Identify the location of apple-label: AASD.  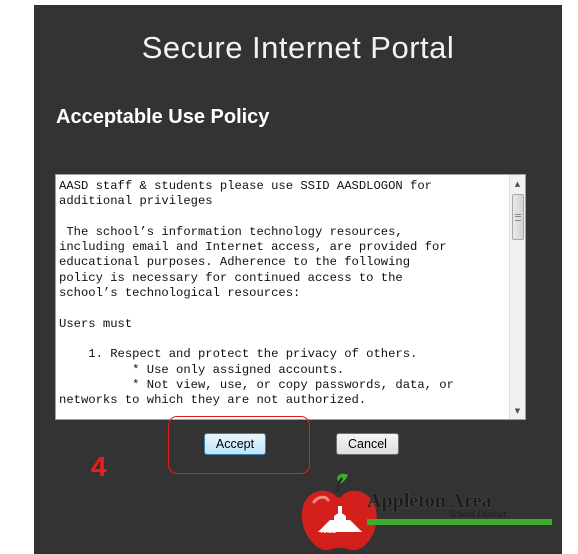
(329, 532).